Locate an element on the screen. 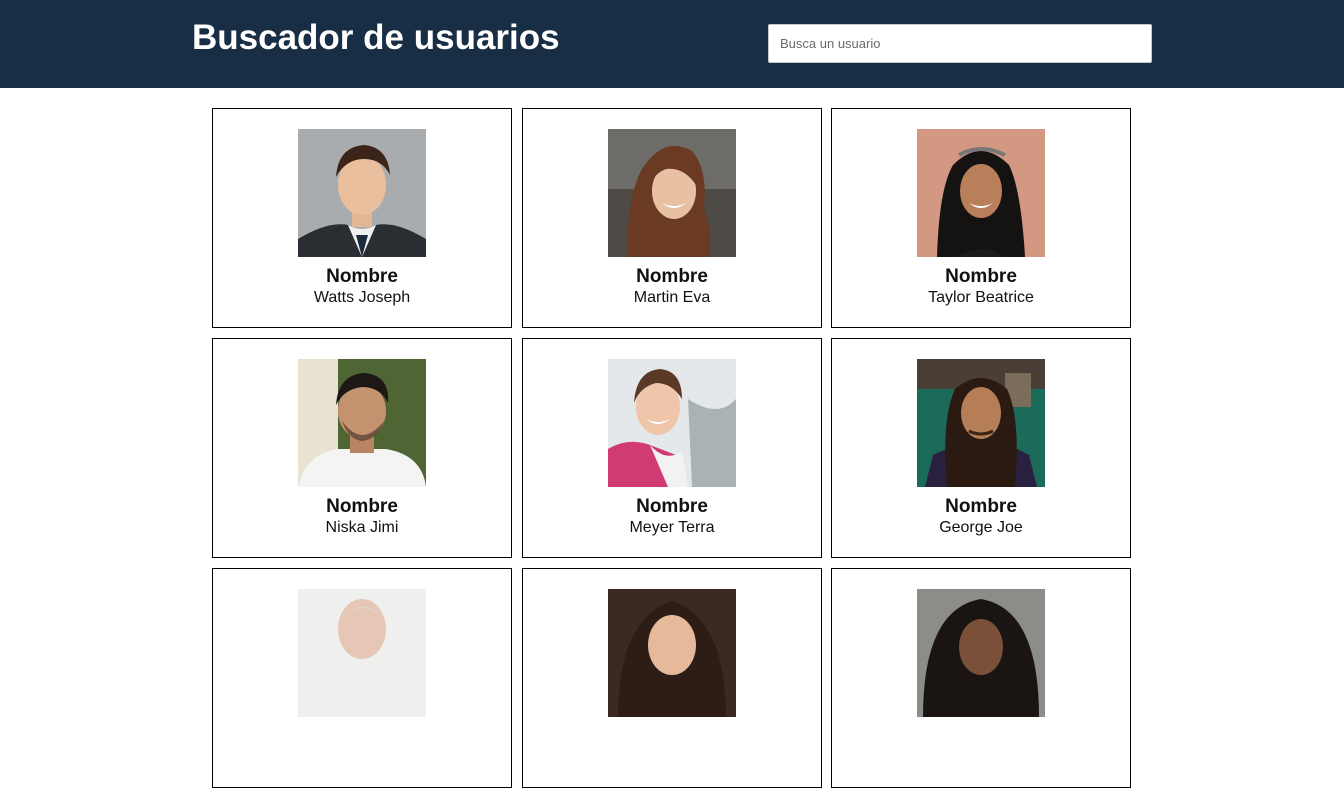 This screenshot has height=788, width=1344. user-name: Taylor Beatrice is located at coordinates (981, 297).